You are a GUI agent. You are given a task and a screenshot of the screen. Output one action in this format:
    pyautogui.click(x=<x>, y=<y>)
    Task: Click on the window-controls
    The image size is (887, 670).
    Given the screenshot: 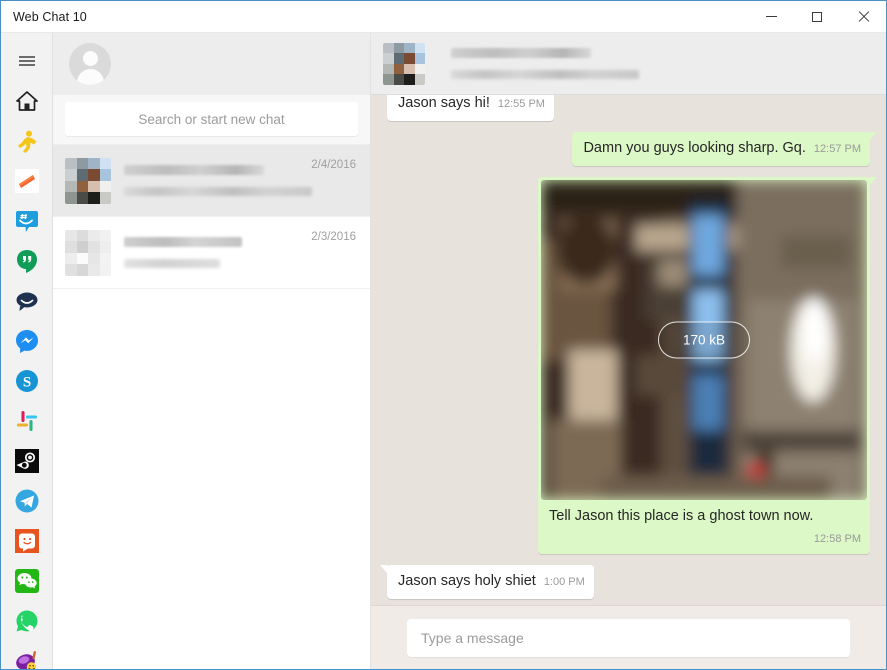 What is the action you would take?
    pyautogui.click(x=817, y=17)
    